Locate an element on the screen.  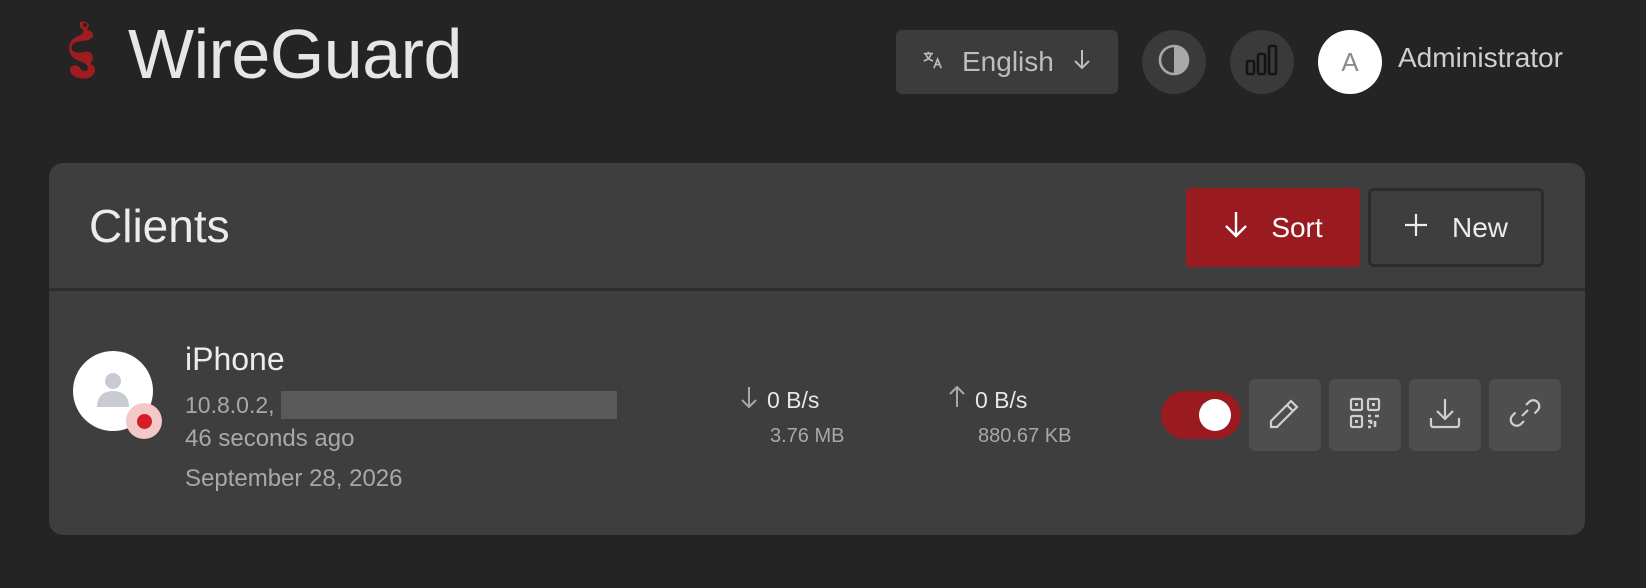
download-icon is located at coordinates (1445, 415).